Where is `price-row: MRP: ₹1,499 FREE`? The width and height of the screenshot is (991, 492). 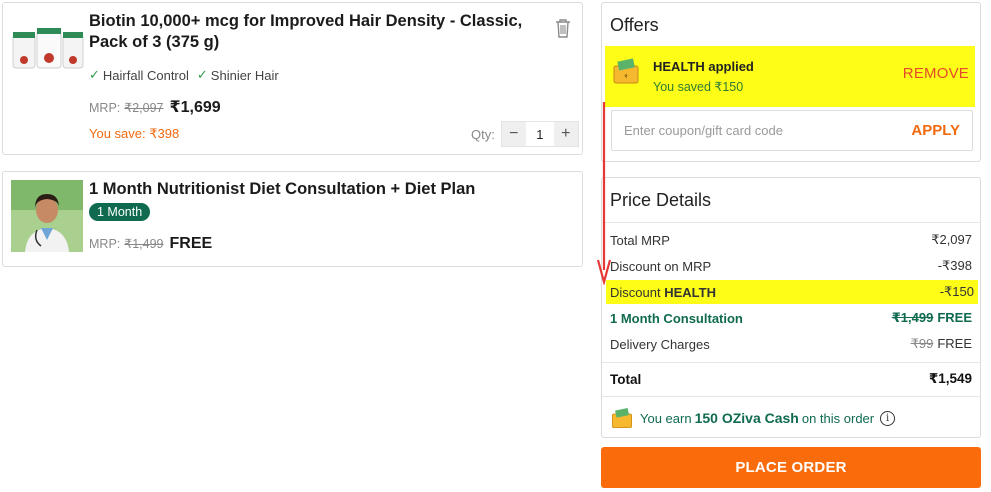
price-row: MRP: ₹1,499 FREE is located at coordinates (150, 244).